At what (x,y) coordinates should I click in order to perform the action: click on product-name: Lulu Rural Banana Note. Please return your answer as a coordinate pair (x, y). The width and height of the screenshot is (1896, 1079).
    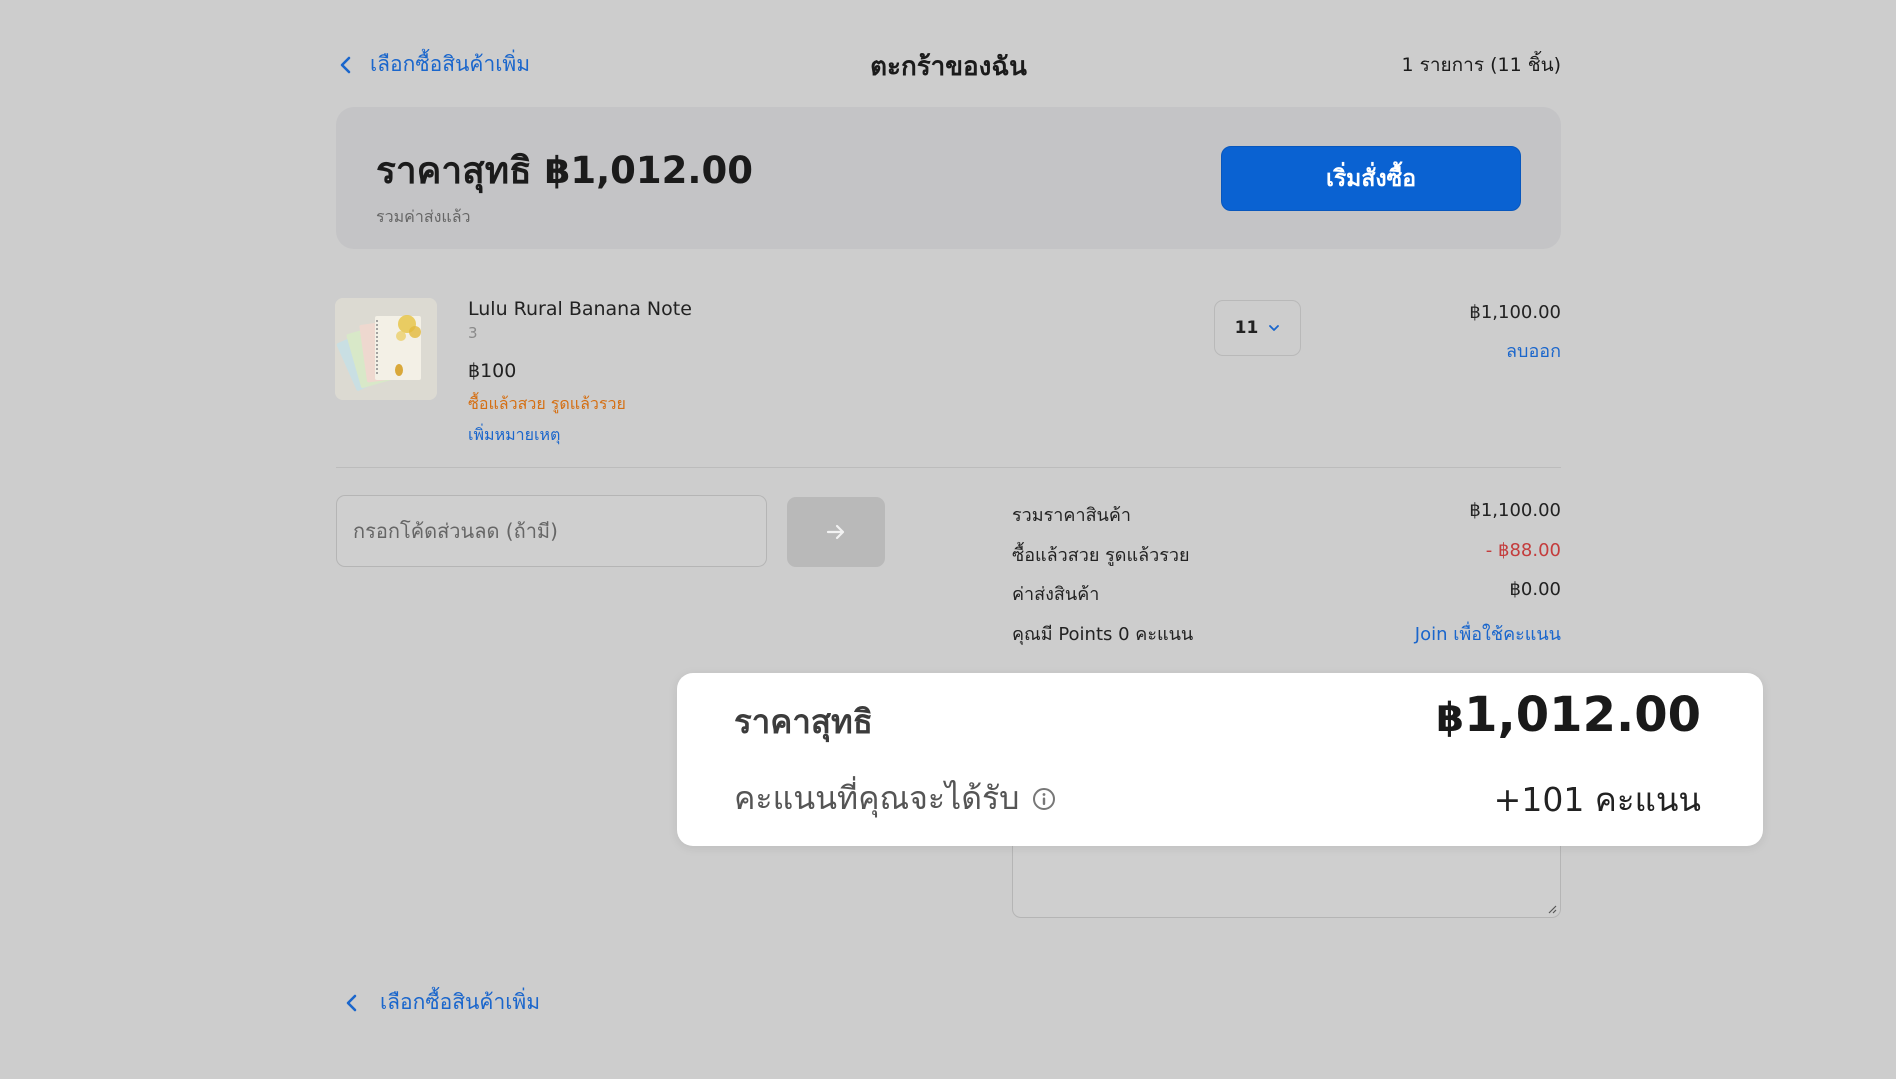
    Looking at the image, I should click on (580, 309).